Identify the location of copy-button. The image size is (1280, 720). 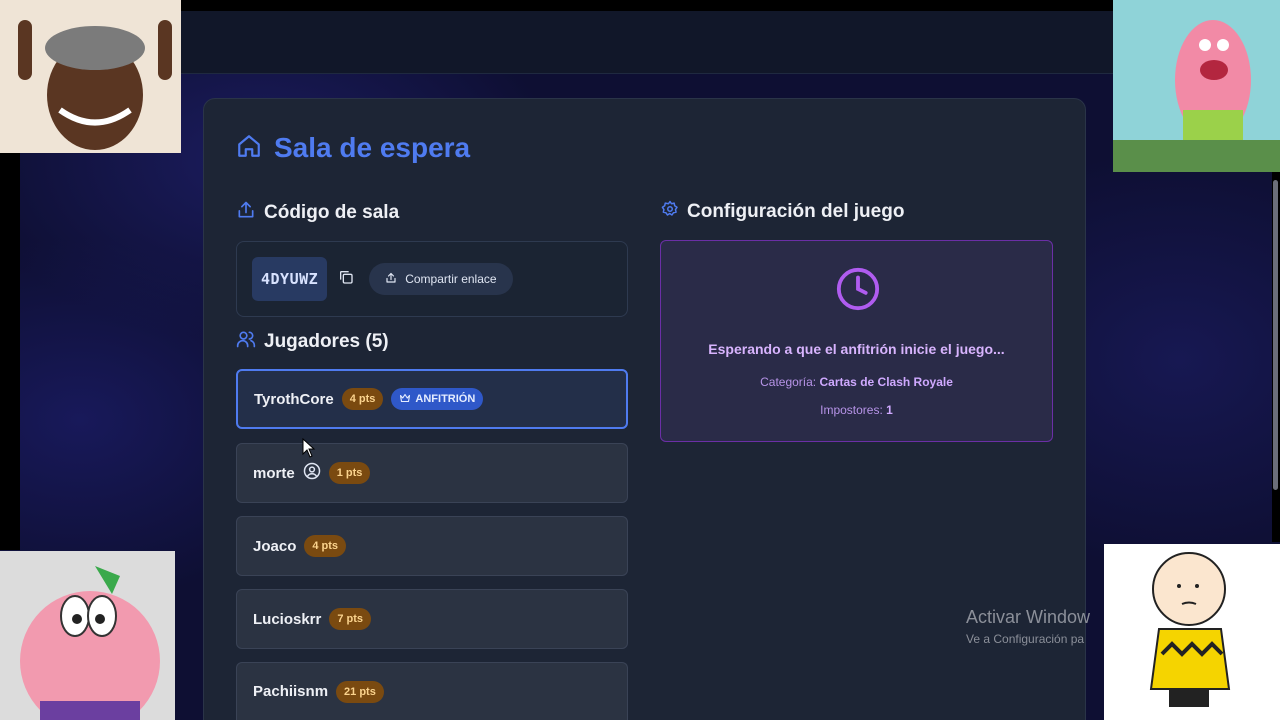
(346, 279).